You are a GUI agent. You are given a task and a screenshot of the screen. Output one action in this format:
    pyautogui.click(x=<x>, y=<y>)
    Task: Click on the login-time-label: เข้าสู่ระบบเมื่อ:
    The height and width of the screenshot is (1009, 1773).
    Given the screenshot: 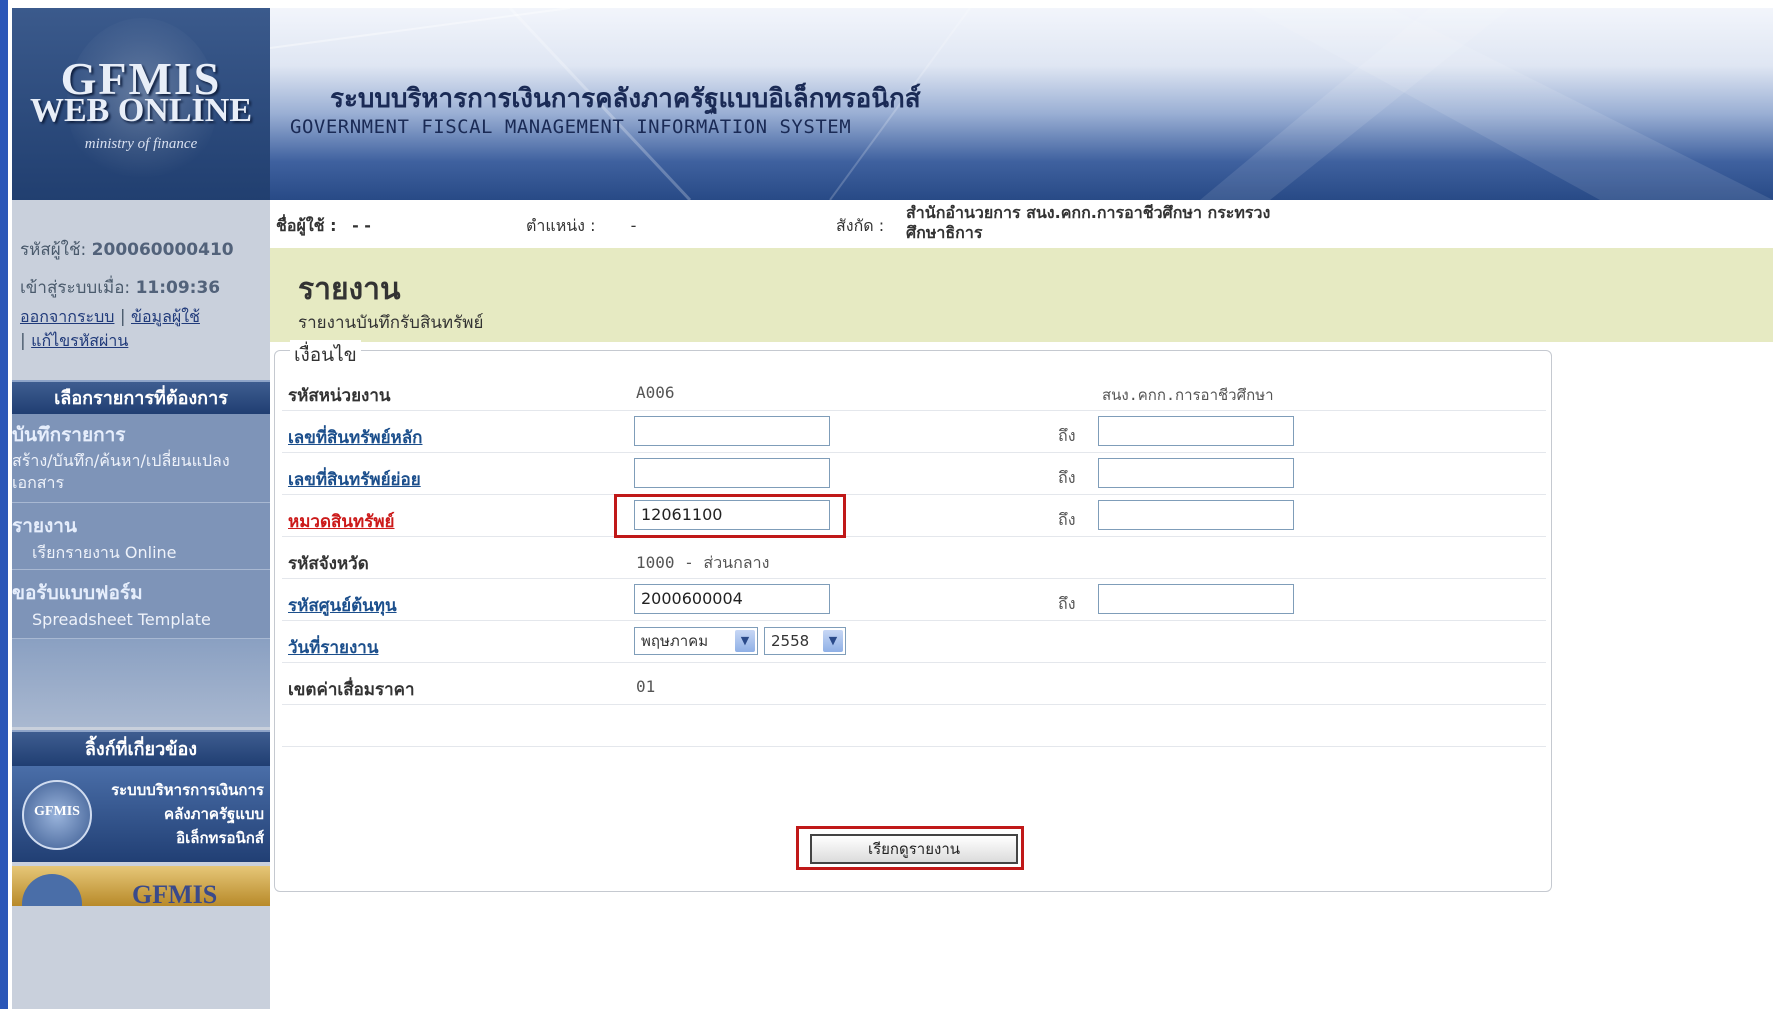 What is the action you would take?
    pyautogui.click(x=75, y=288)
    